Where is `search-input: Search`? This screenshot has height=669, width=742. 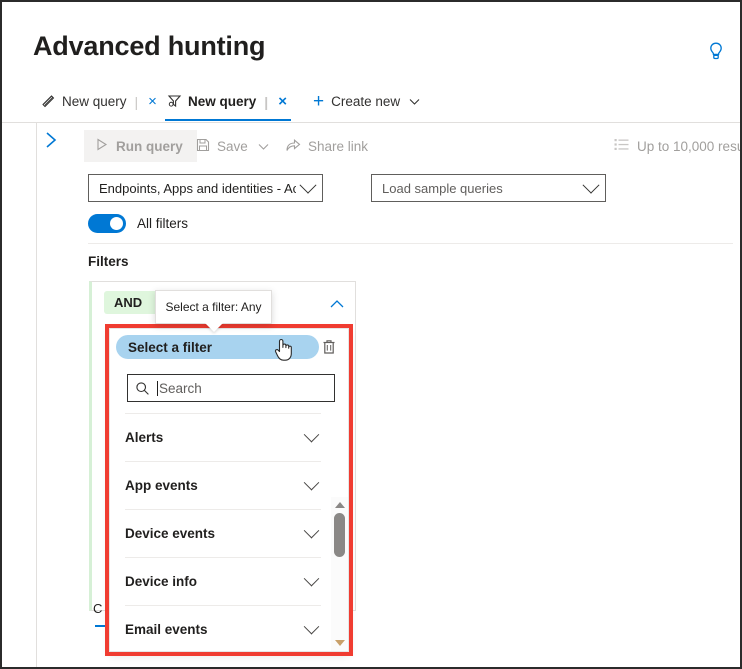
search-input: Search is located at coordinates (231, 388).